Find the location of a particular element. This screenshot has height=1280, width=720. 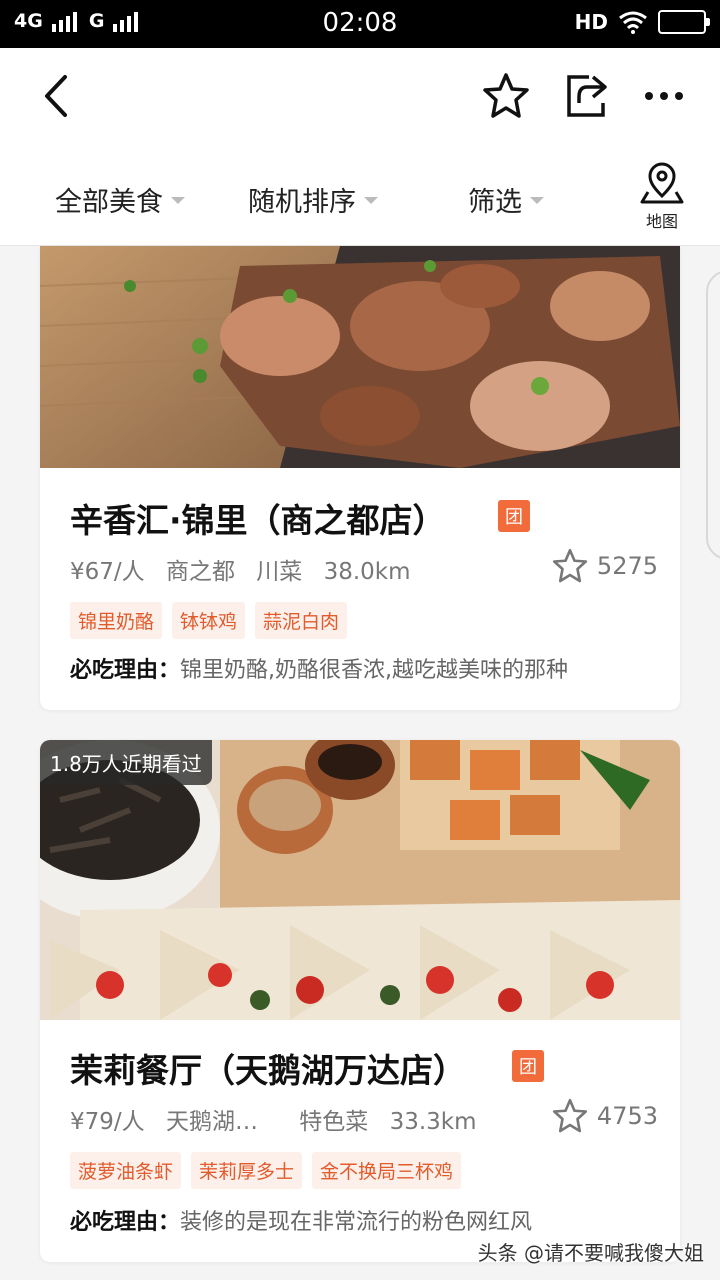

screen-filter: 筛选 is located at coordinates (506, 199).